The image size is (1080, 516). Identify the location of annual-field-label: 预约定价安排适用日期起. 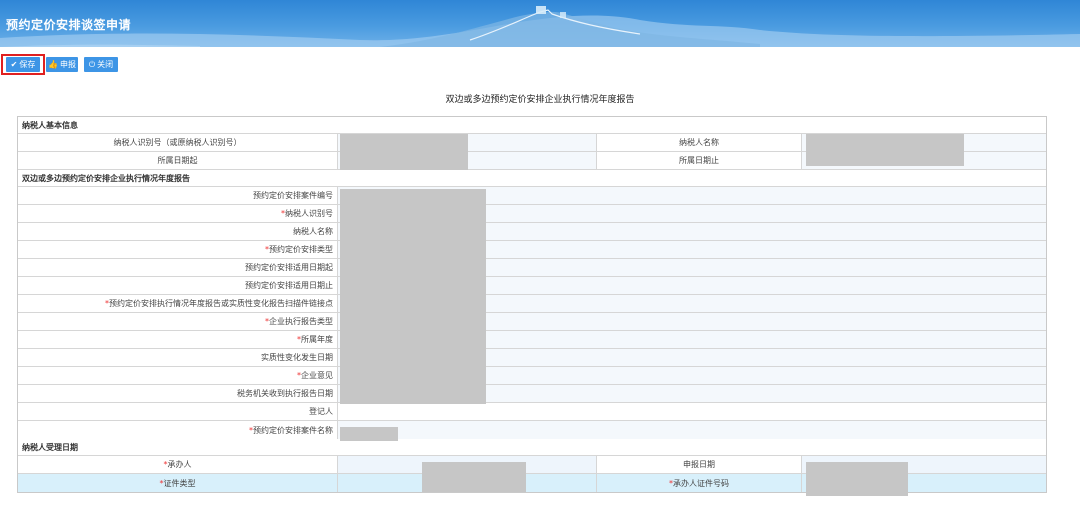
(178, 267).